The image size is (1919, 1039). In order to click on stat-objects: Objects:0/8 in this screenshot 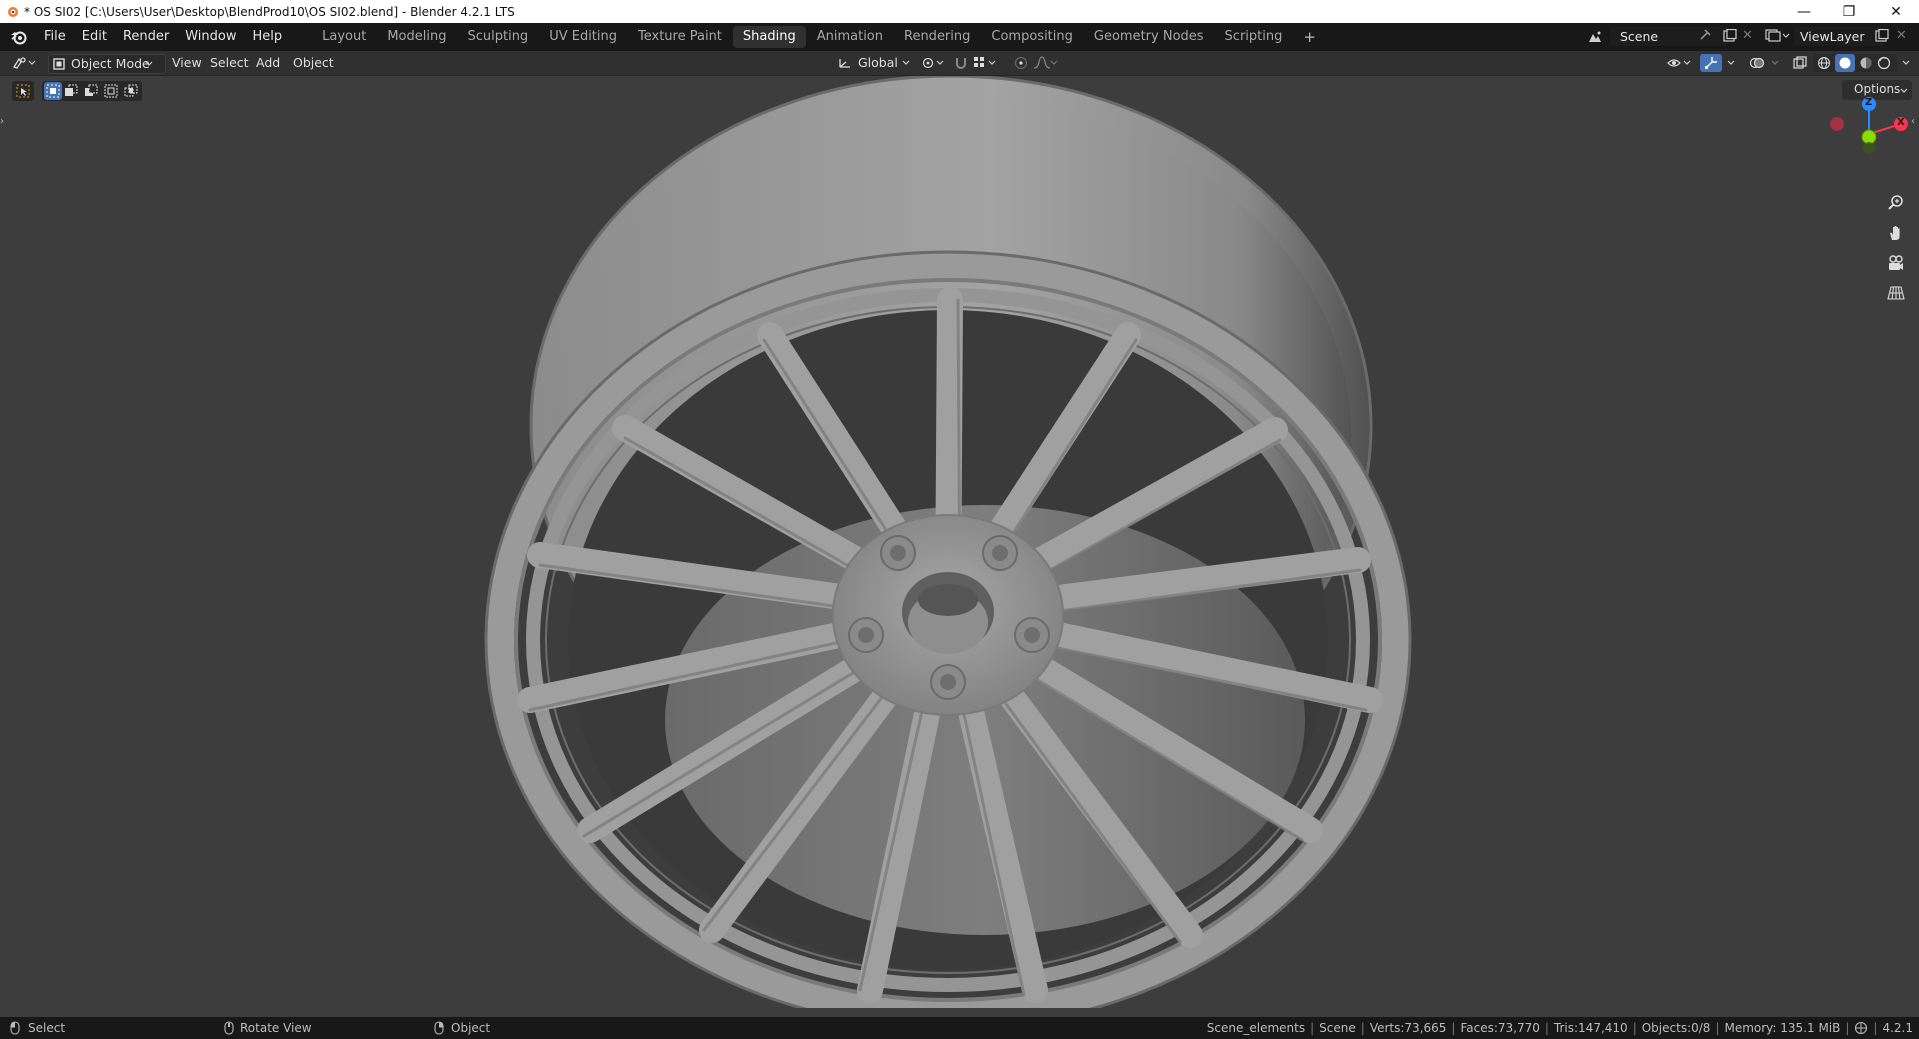, I will do `click(1676, 1028)`.